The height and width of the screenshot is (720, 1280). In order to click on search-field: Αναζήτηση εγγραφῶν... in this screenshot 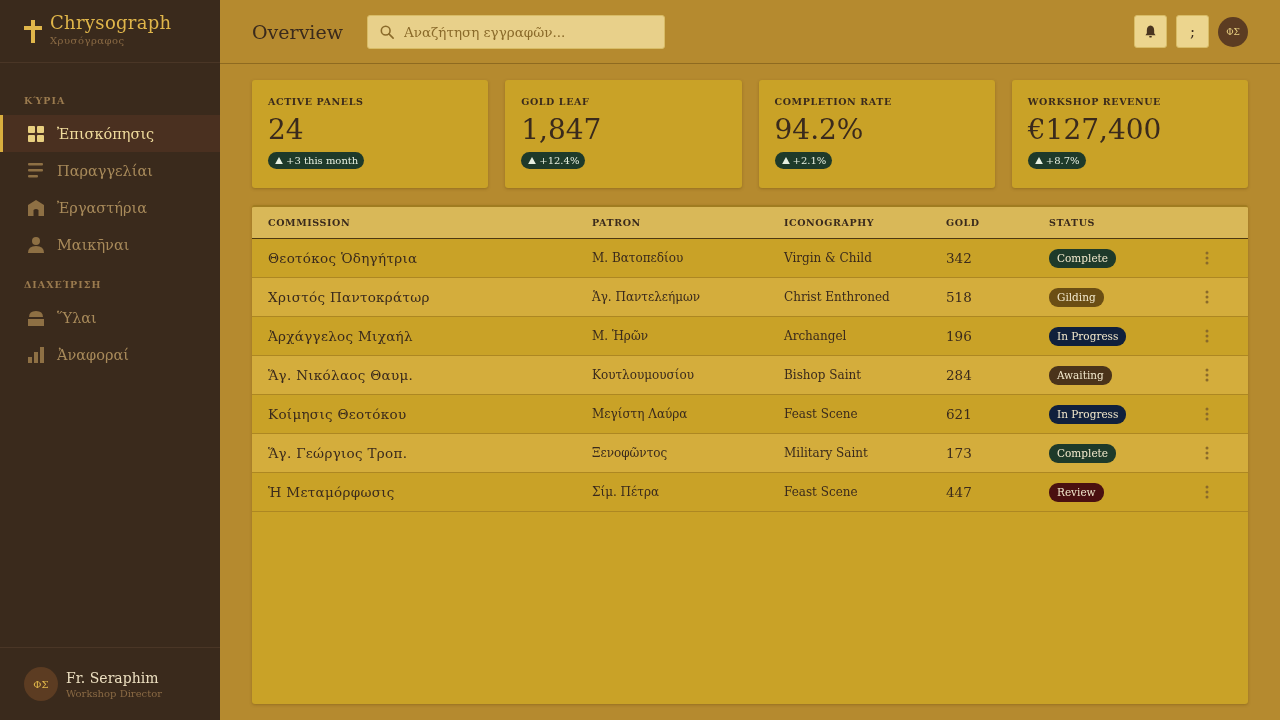, I will do `click(515, 31)`.